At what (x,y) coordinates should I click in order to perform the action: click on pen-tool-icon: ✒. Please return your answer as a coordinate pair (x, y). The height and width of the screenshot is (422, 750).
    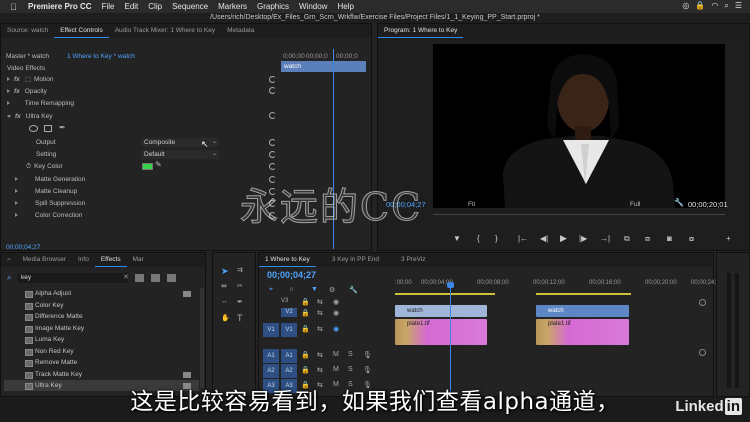
    Looking at the image, I should click on (240, 302).